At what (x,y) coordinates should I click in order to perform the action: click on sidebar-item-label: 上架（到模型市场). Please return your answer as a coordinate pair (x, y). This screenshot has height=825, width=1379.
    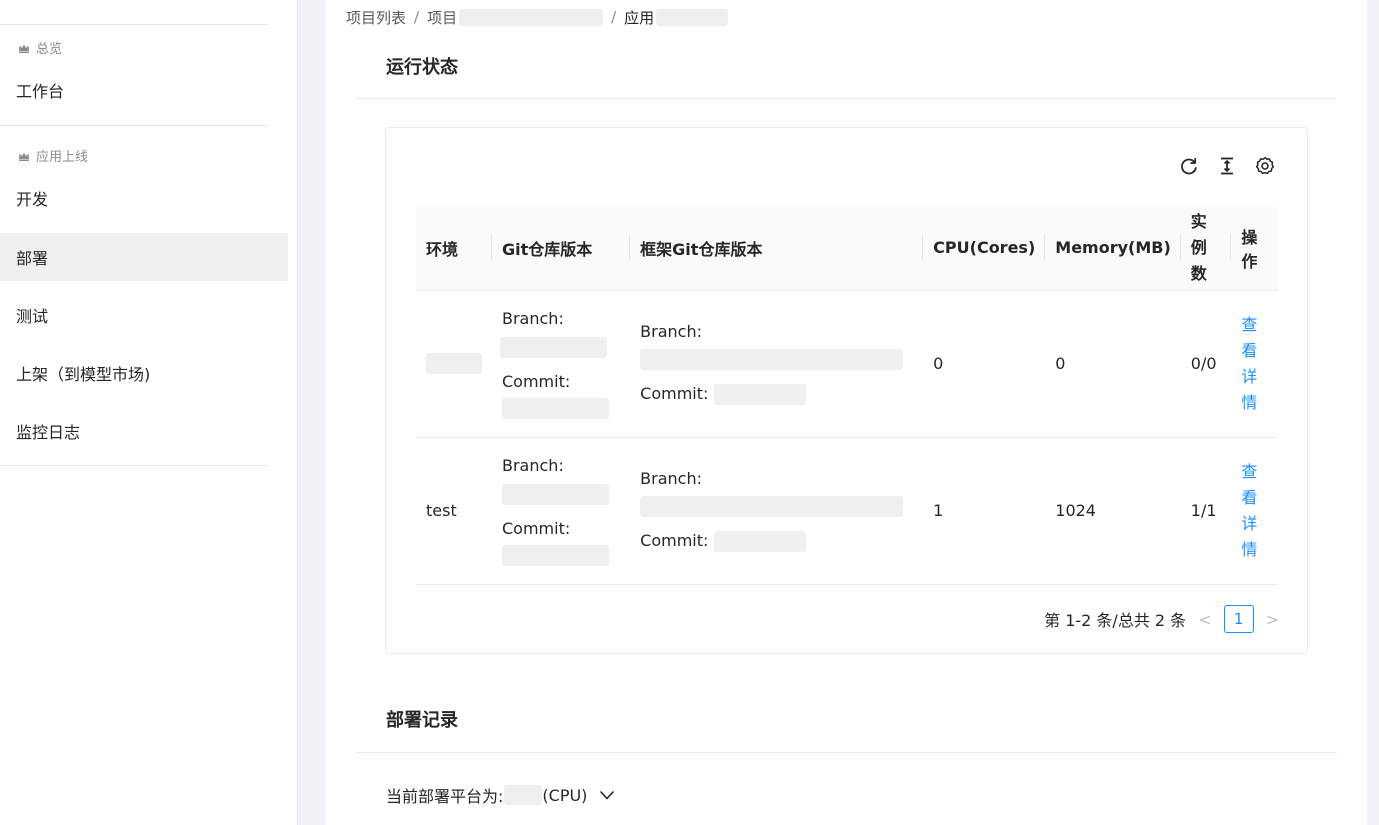
    Looking at the image, I should click on (83, 374).